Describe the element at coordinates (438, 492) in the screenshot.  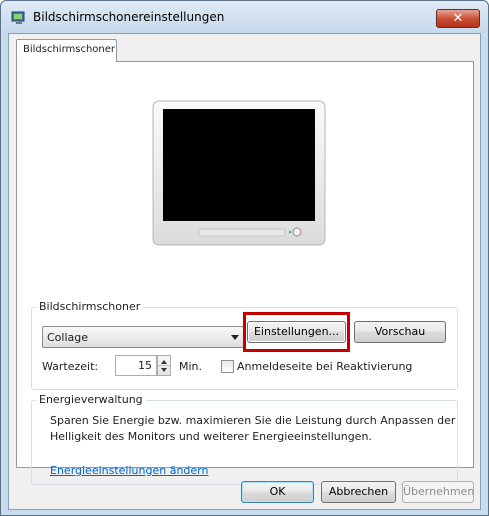
I see `apply-button: Übernehmen` at that location.